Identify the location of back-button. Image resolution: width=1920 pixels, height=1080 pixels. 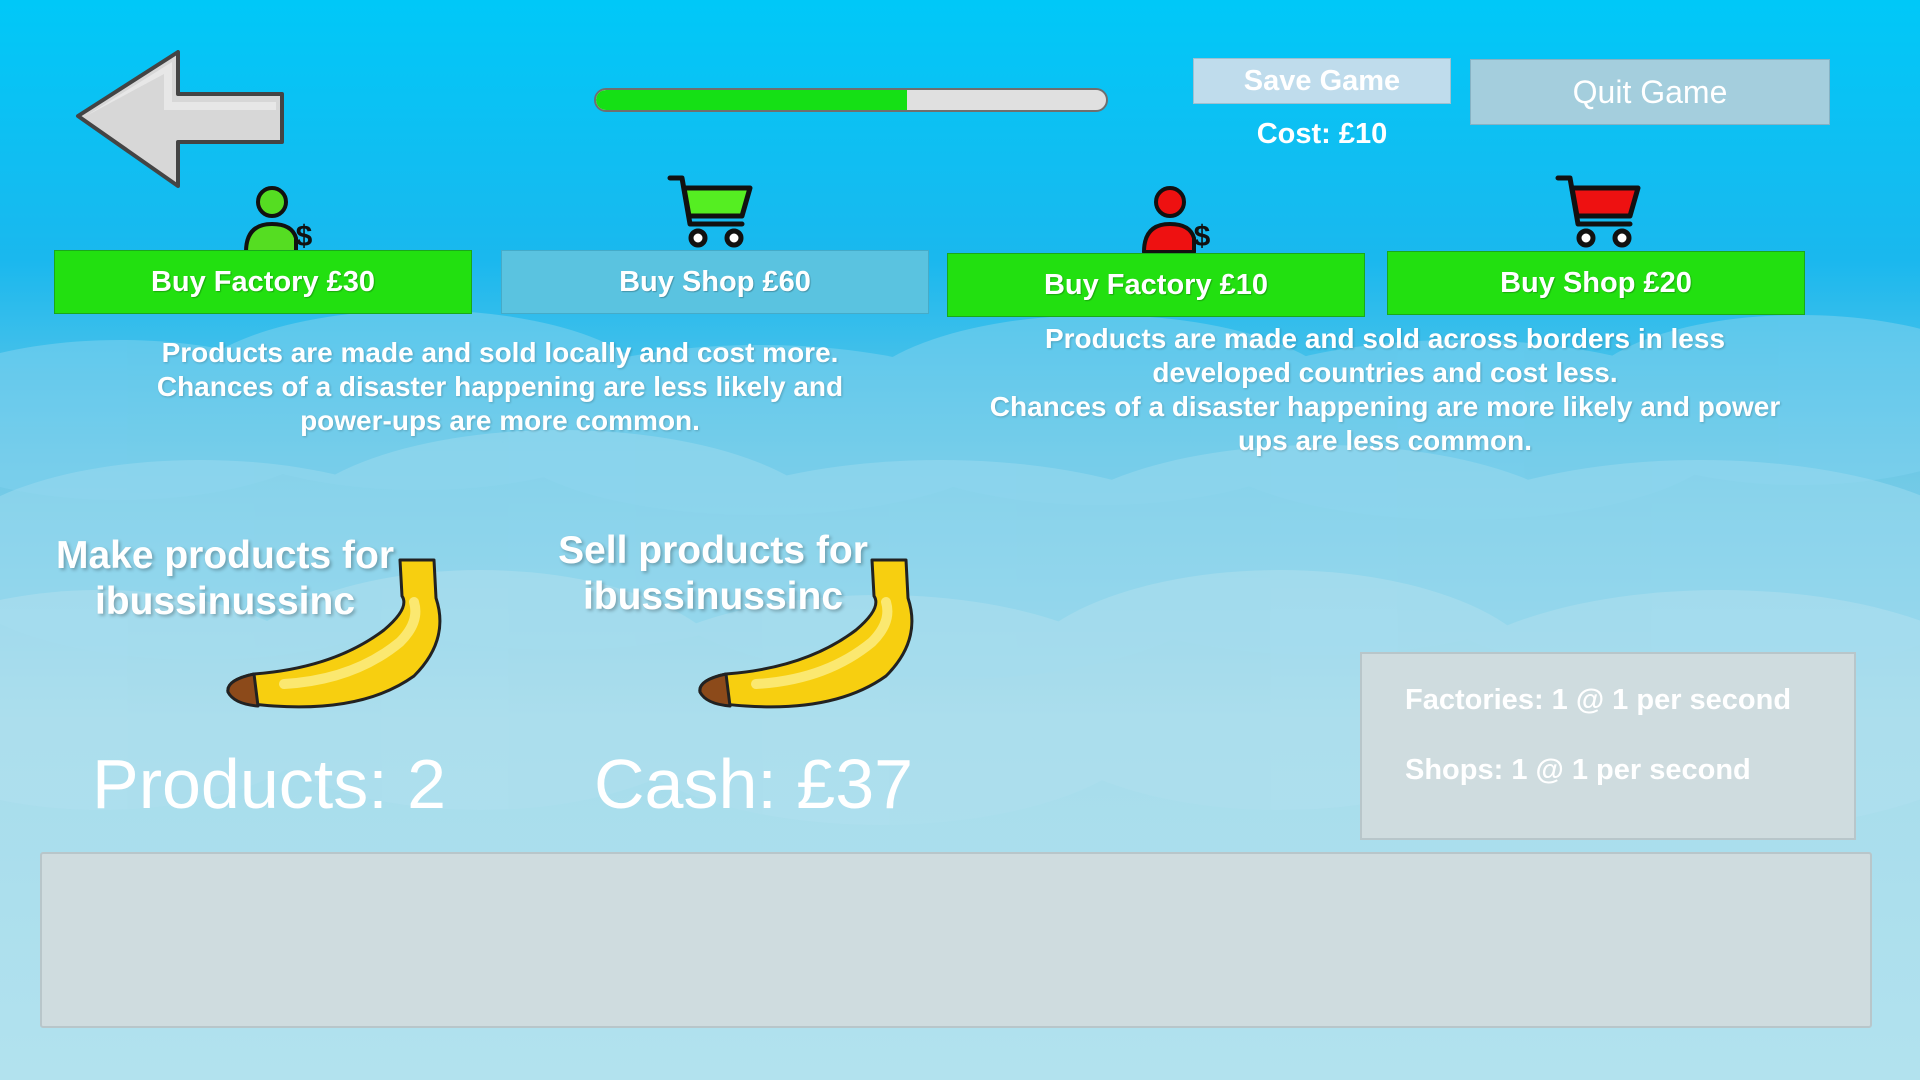
(179, 120).